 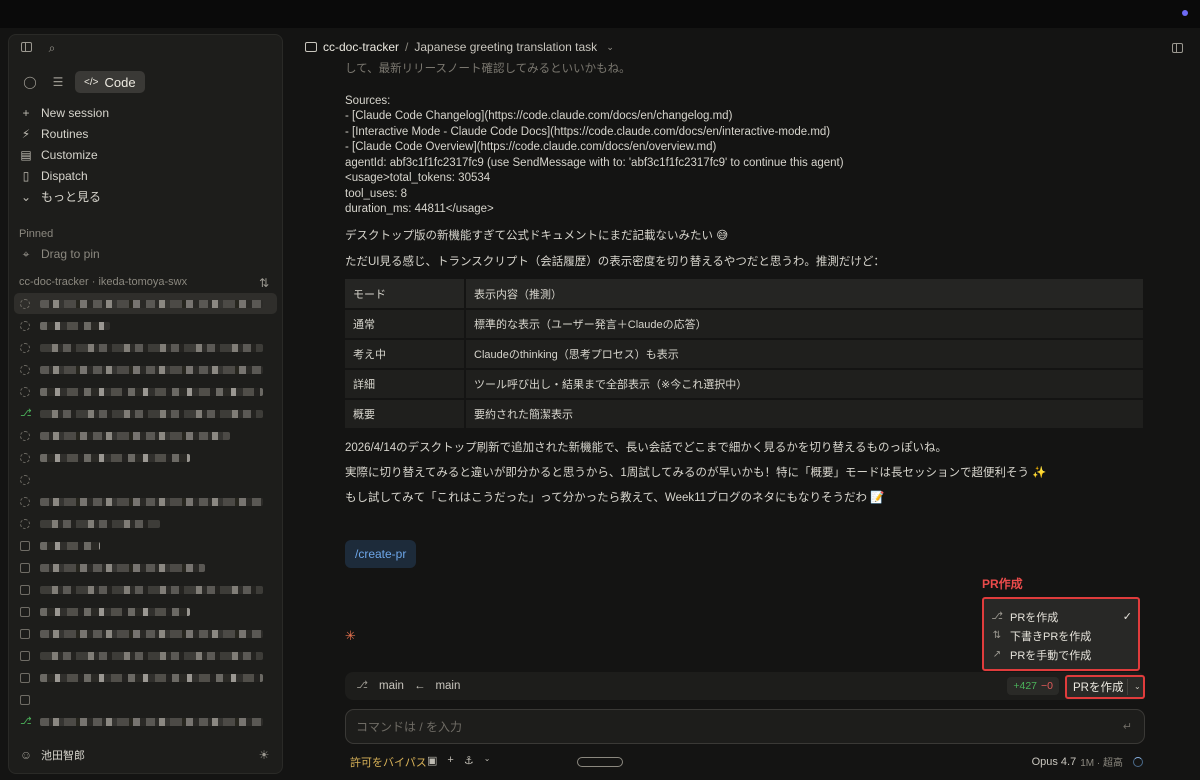 I want to click on menu-item-draft-pr: ⇅ 下書きPRを作成, so click(x=1061, y=635).